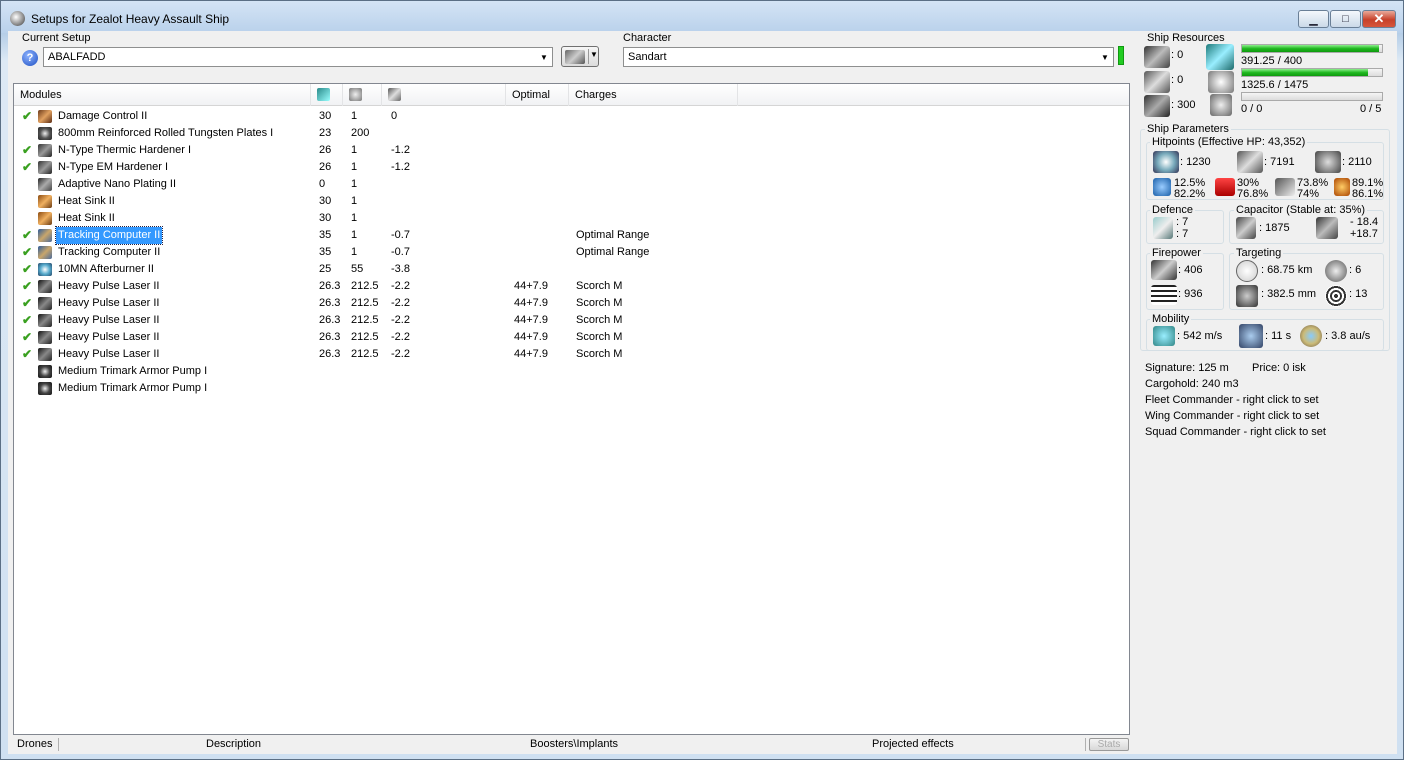 Image resolution: width=1404 pixels, height=760 pixels. Describe the element at coordinates (1195, 162) in the screenshot. I see `shield-hp: : 1230` at that location.